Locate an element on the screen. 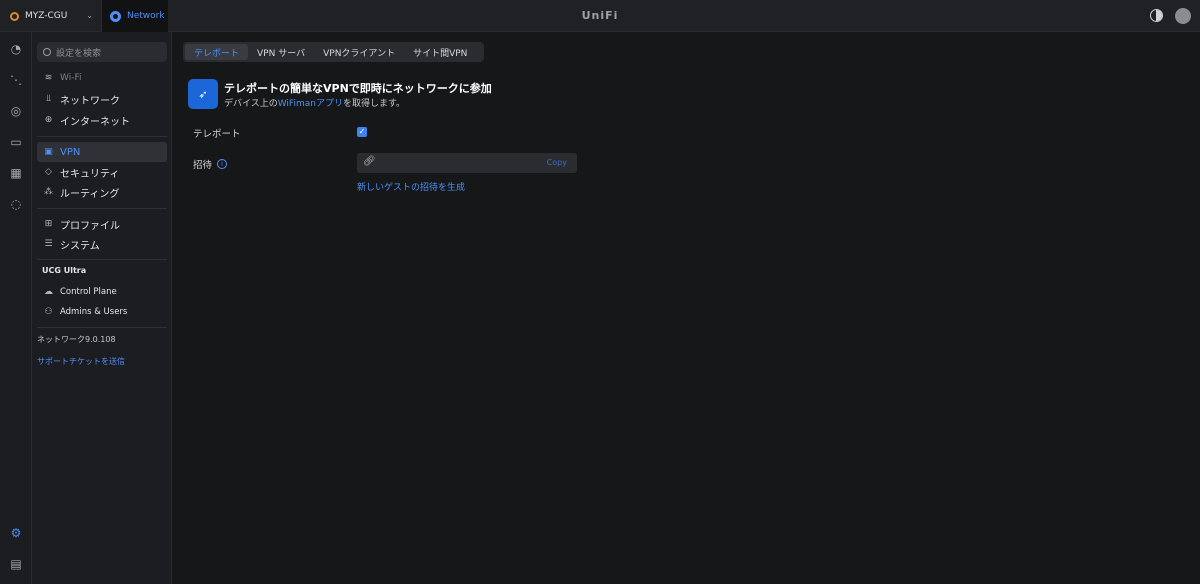 This screenshot has height=584, width=1200. teleport-checkbox: ✓ is located at coordinates (362, 132).